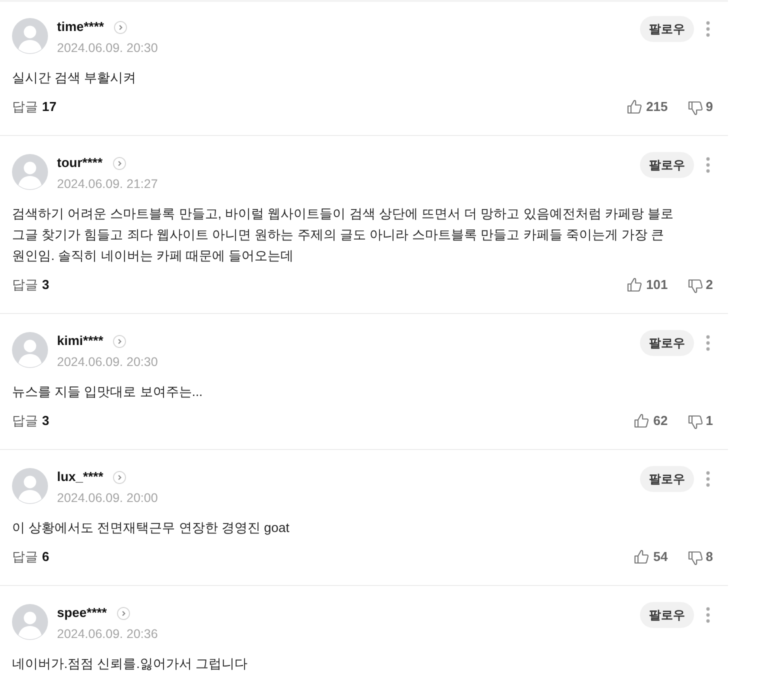 This screenshot has height=682, width=773. I want to click on comment-text: 검색하기 어려운 스마트블록 만들고, 바이럴 웹사이트들이 검색 상단에 뜨면서 더 망하고 있음예전처럼 카페랑 블로그글 찾기가 힘들고 죄다 웹사이트 아니면 원하는 주제의 글도 아니라 스마트블록 만들고 카페들 죽이는게 가장 큰 원인임. 솔직히 네이버는 카페 때문에 들어오는데, so click(343, 235).